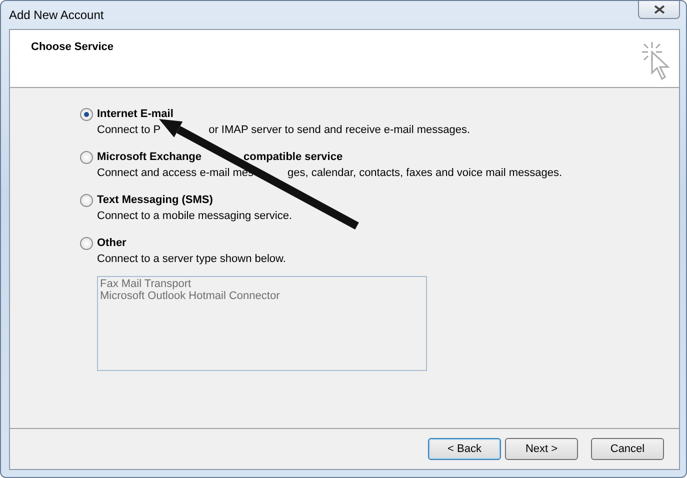 The width and height of the screenshot is (687, 478). What do you see at coordinates (111, 243) in the screenshot?
I see `option-label: Other` at bounding box center [111, 243].